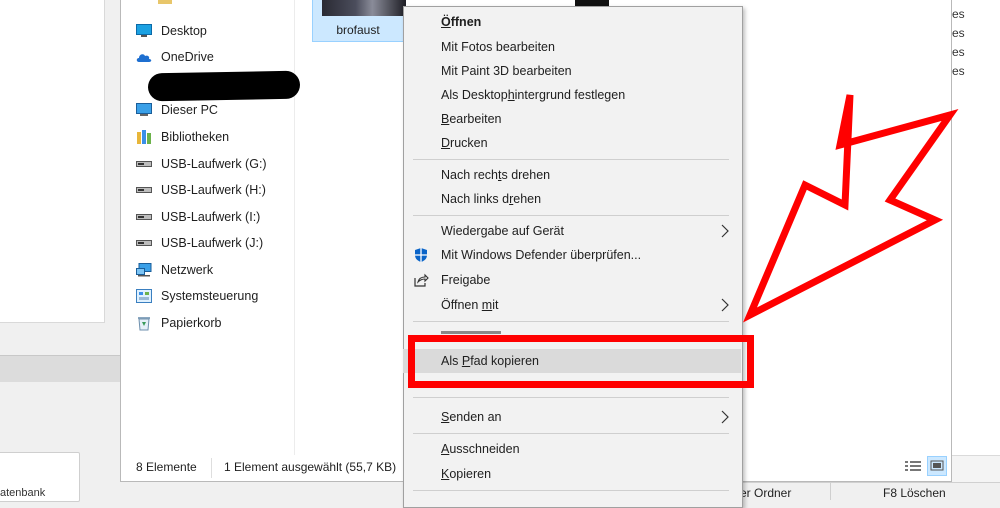 This screenshot has height=508, width=1000. What do you see at coordinates (446, 143) in the screenshot?
I see `accelerator-key: D` at bounding box center [446, 143].